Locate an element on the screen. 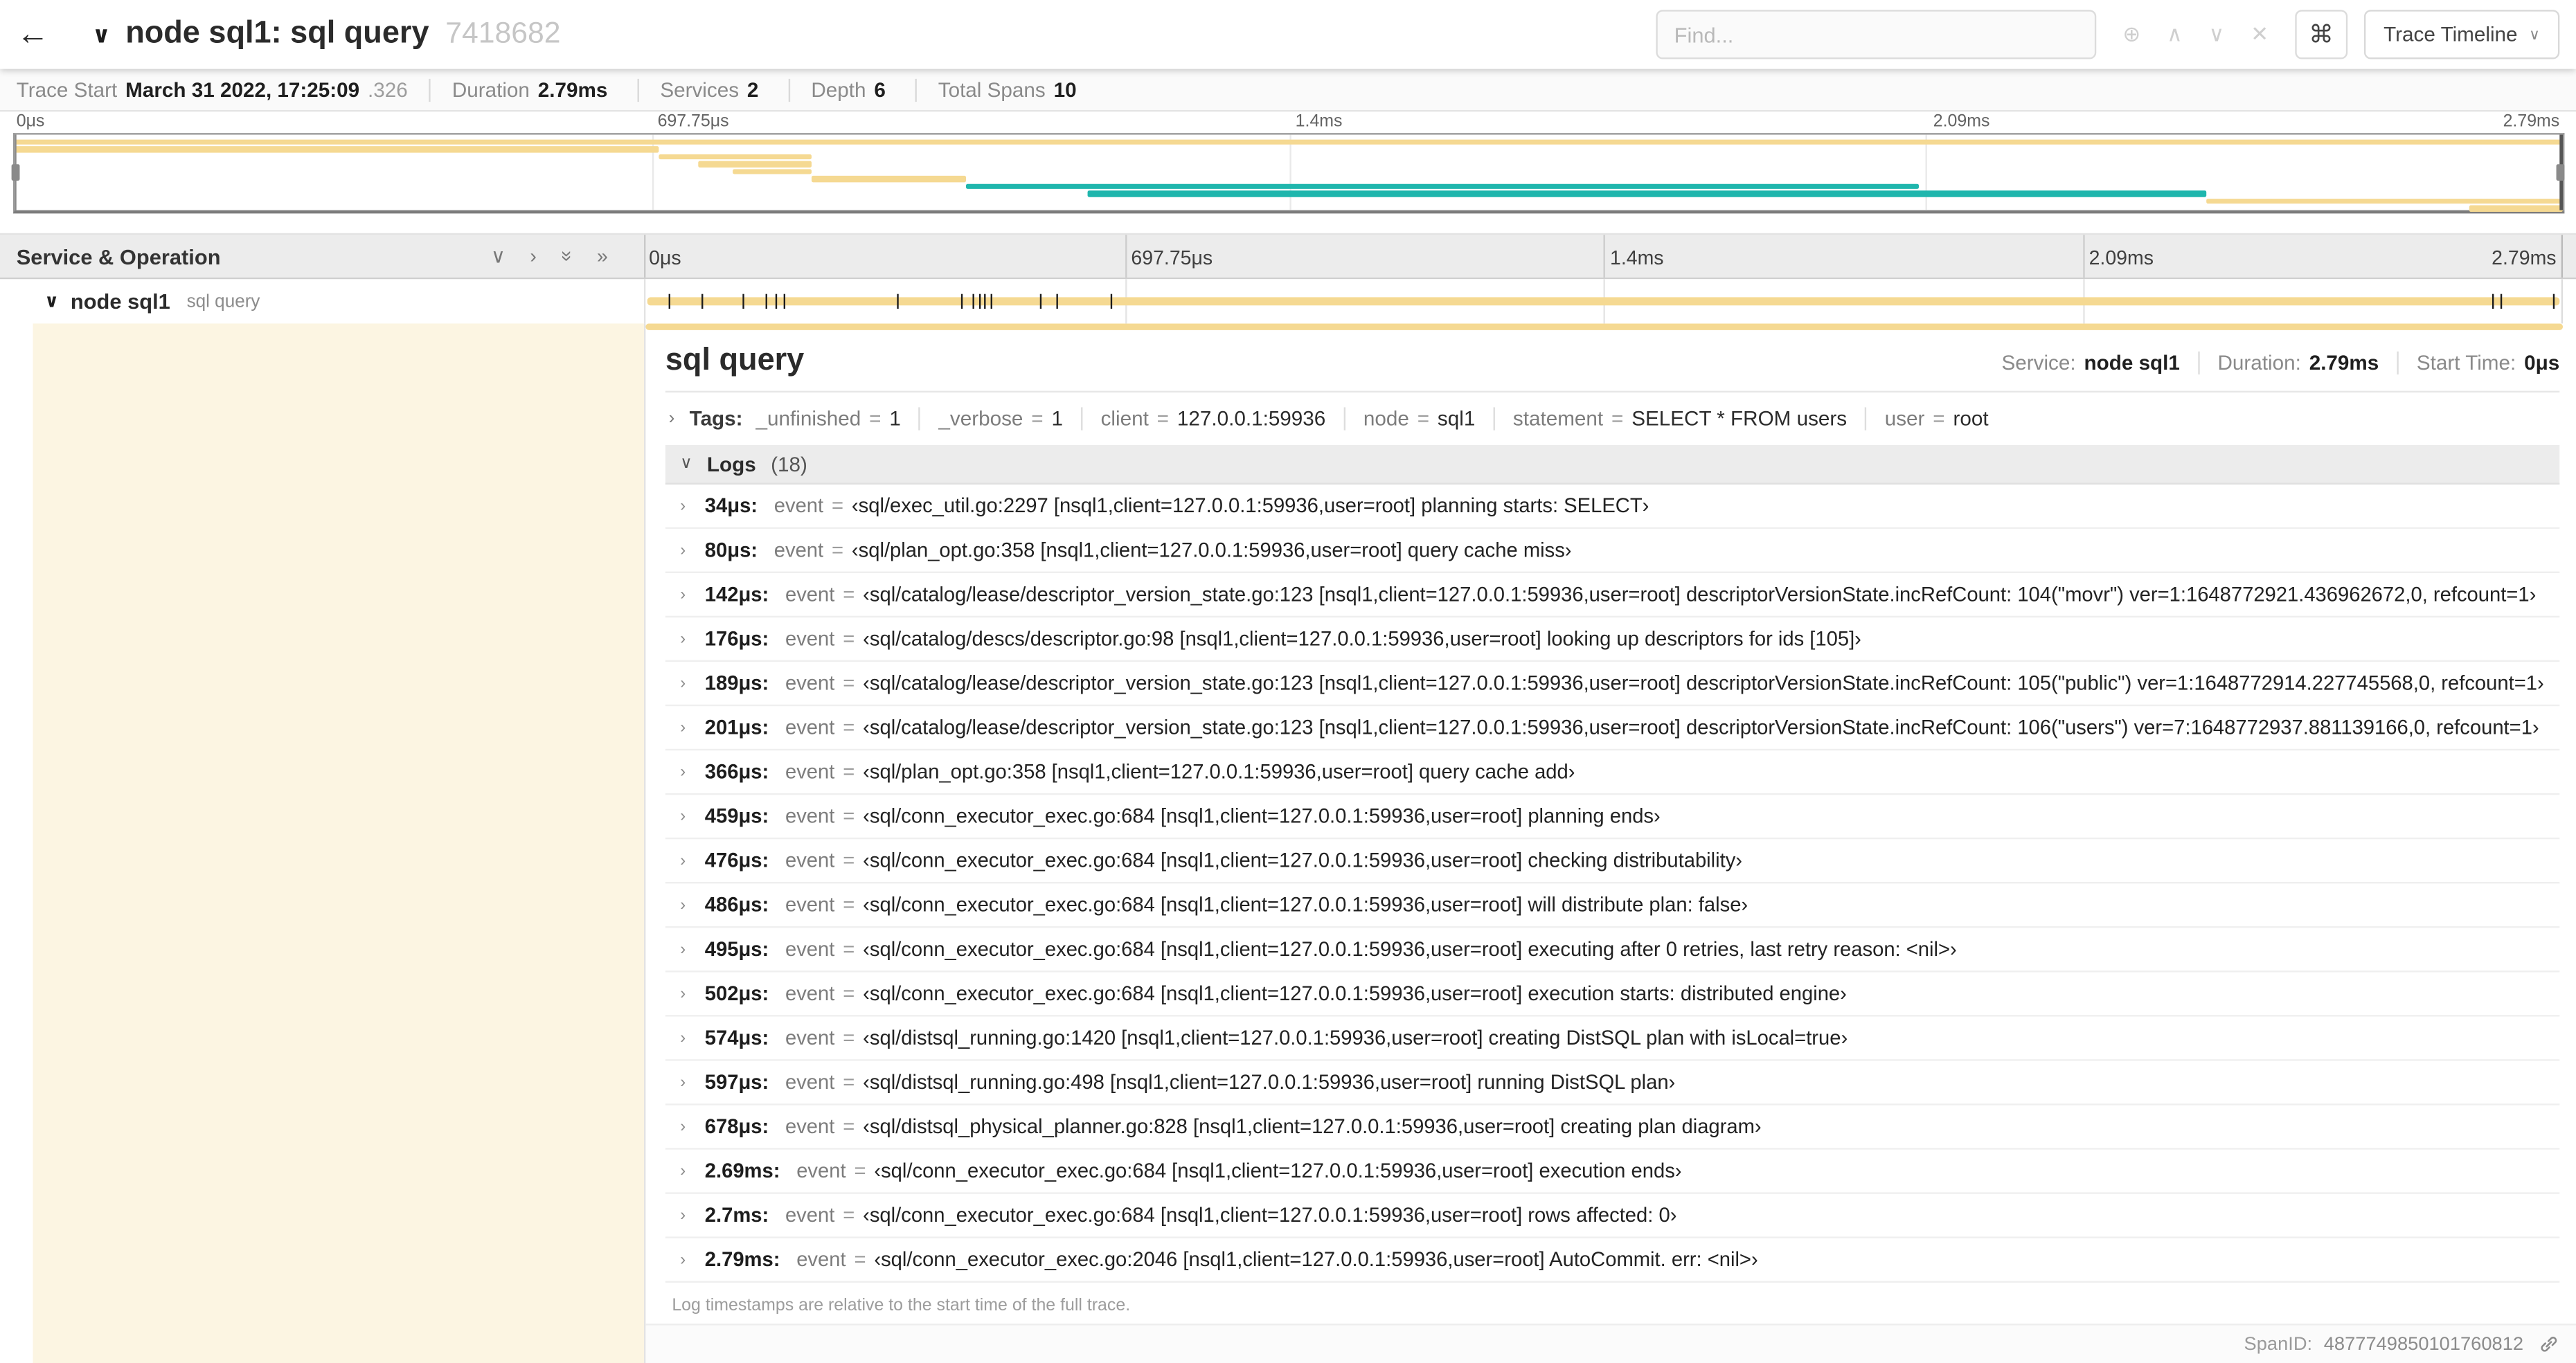  meta-value: node sql1 is located at coordinates (2132, 362).